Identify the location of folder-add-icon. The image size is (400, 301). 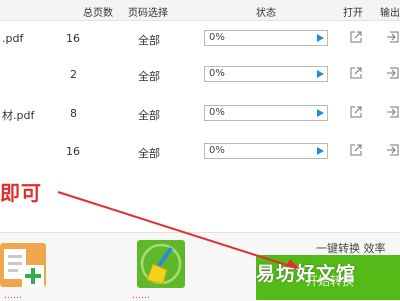
(23, 265).